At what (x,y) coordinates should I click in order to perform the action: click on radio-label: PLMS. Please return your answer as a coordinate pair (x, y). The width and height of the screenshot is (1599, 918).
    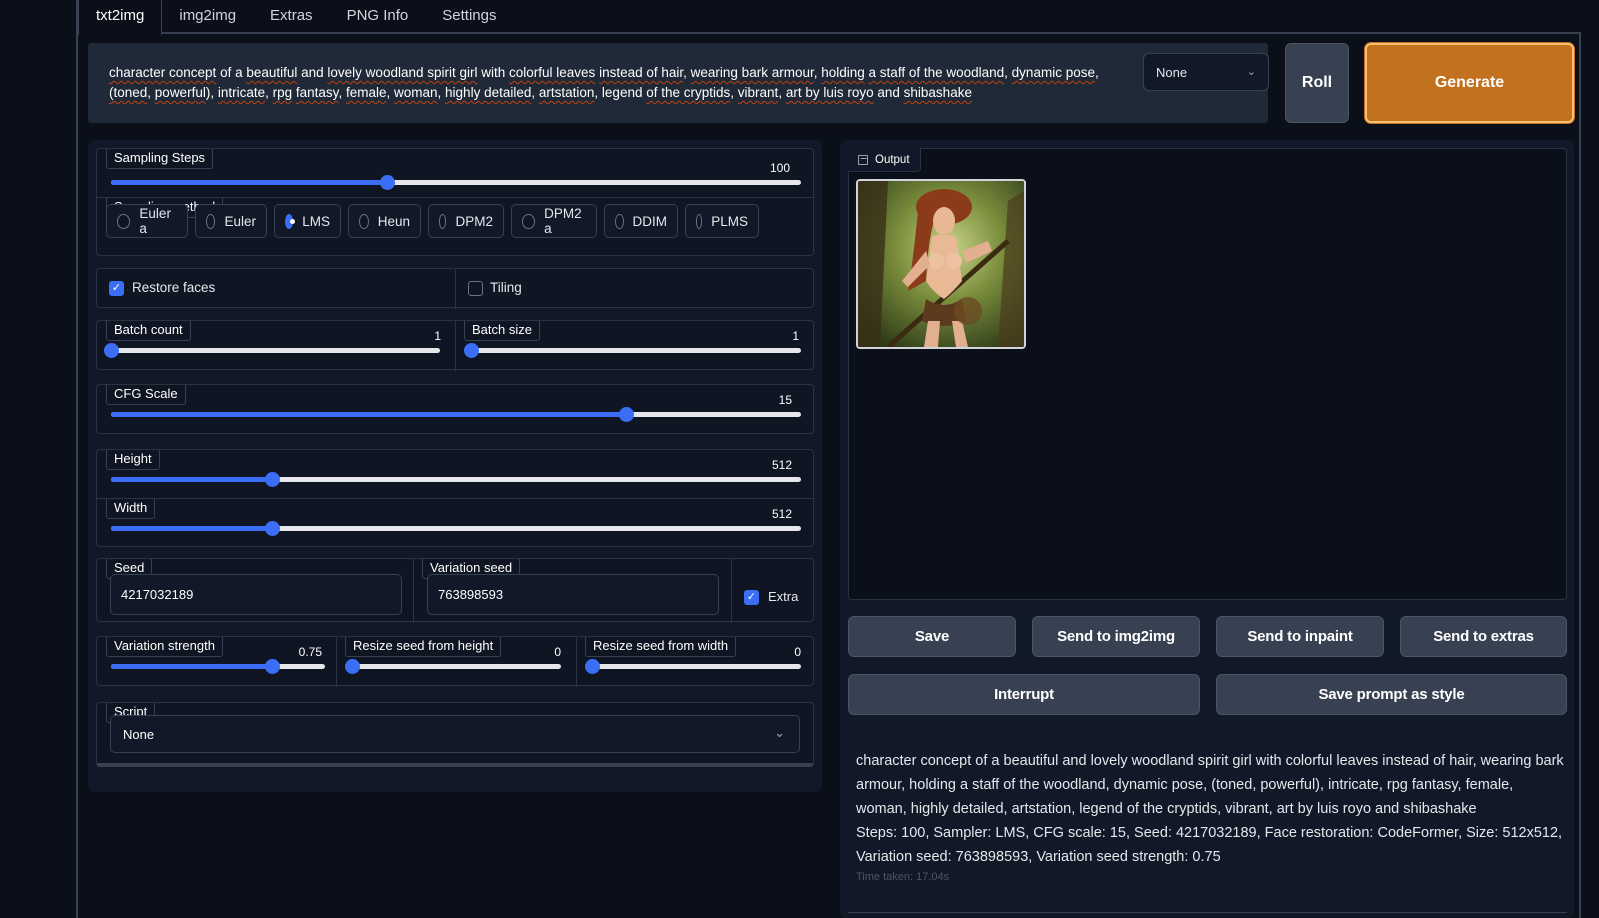
    Looking at the image, I should click on (729, 221).